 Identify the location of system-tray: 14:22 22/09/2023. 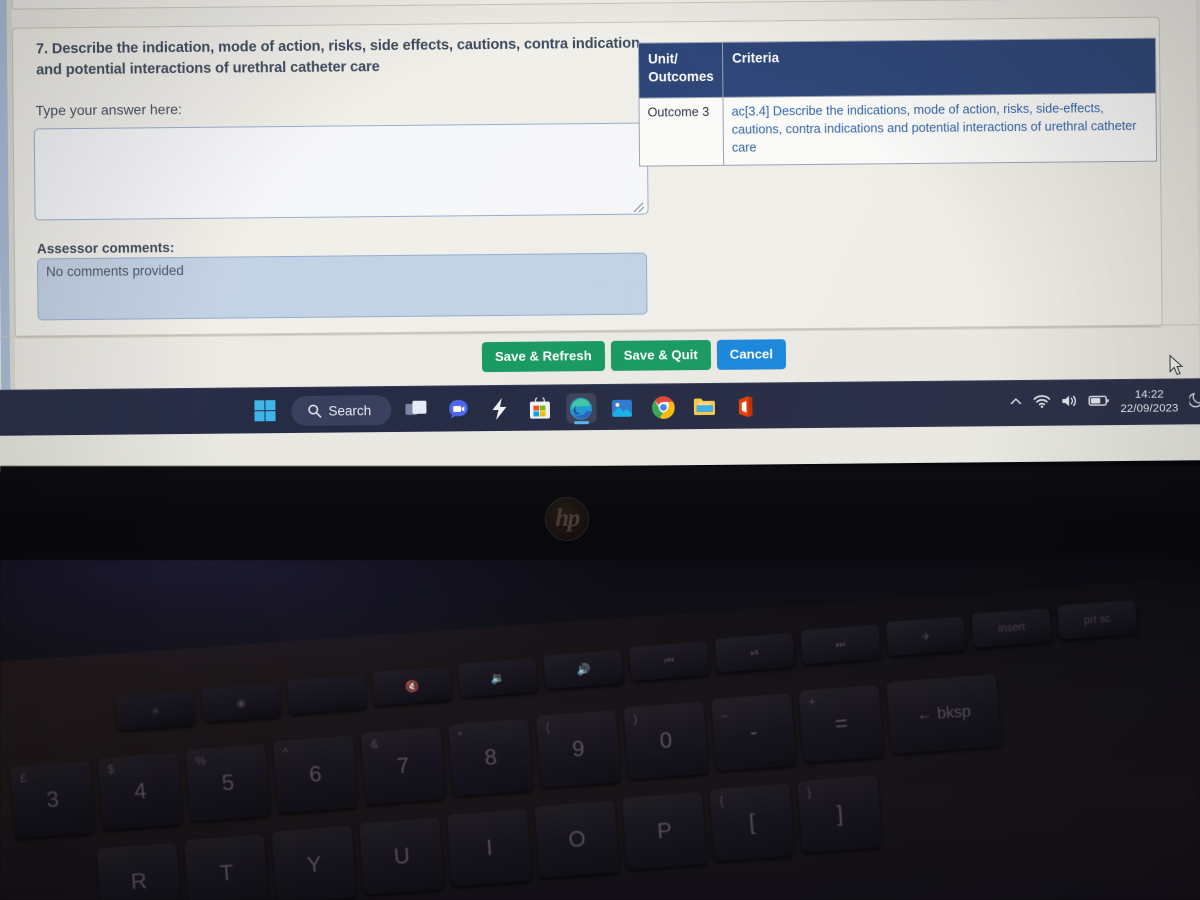
(1104, 403).